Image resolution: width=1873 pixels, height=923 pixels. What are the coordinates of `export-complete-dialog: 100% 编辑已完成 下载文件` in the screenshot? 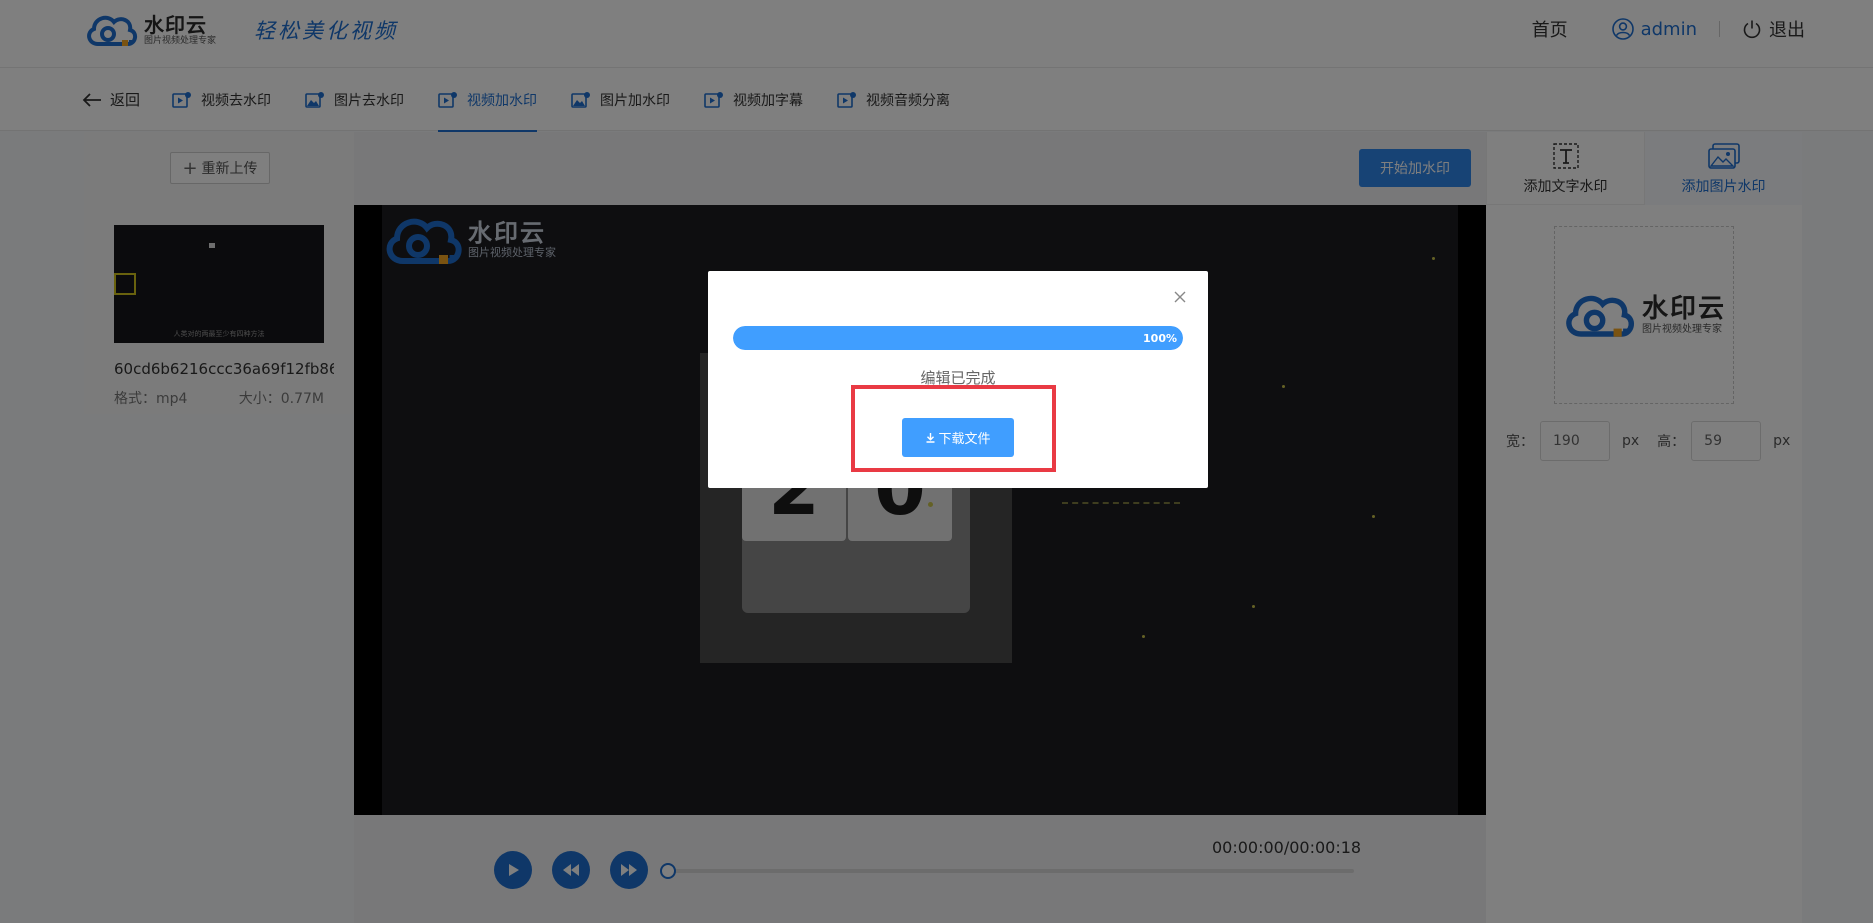 It's located at (958, 379).